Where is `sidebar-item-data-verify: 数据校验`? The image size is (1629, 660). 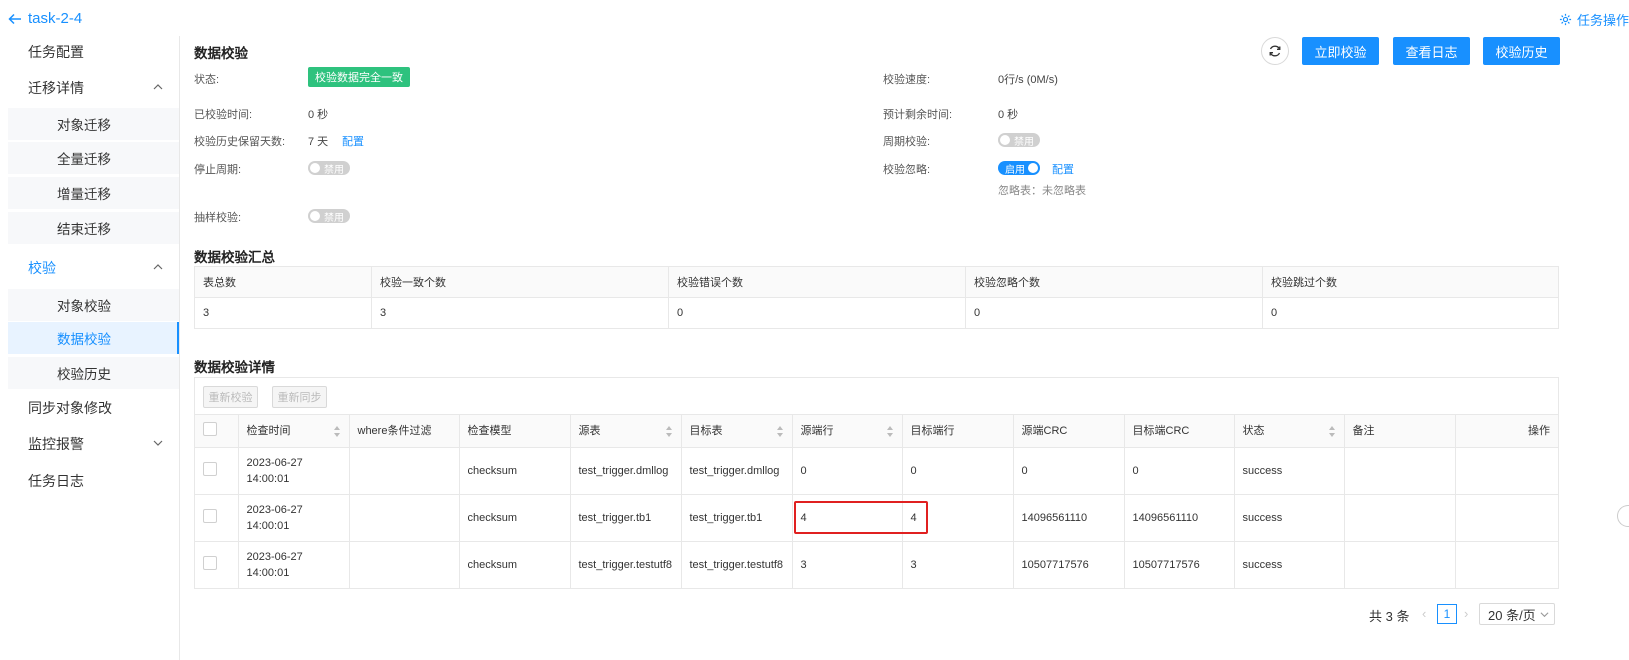
sidebar-item-data-verify: 数据校验 is located at coordinates (93, 338).